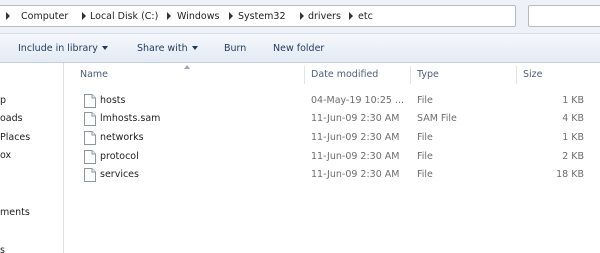  I want to click on file-name: lmhosts.sam, so click(130, 118).